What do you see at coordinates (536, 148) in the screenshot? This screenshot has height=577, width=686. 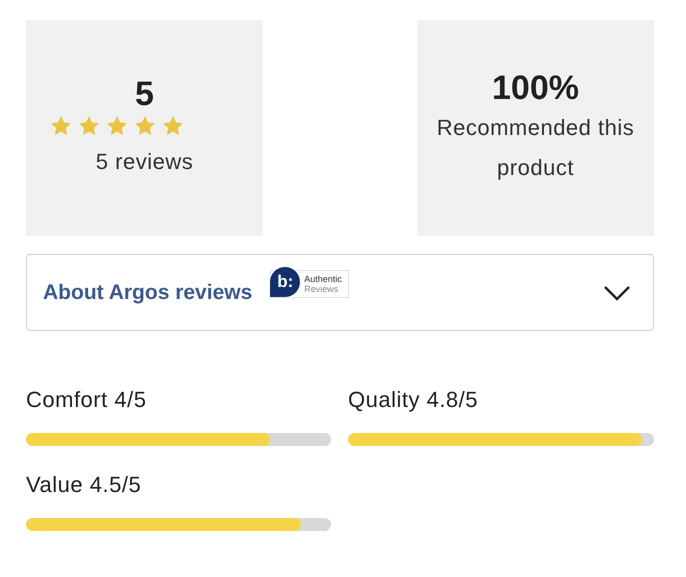 I see `recommend-label: Recommended this product` at bounding box center [536, 148].